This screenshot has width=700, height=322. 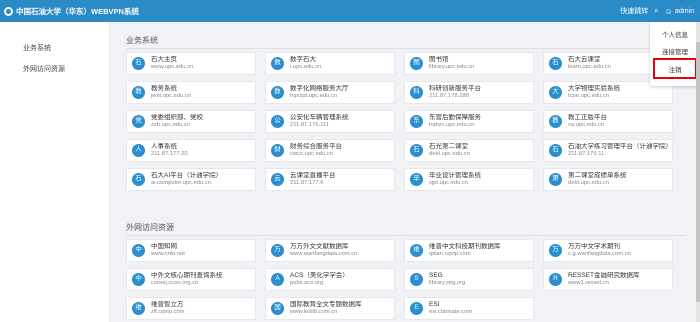 I want to click on menu-item-profile: 个人信息, so click(x=675, y=34).